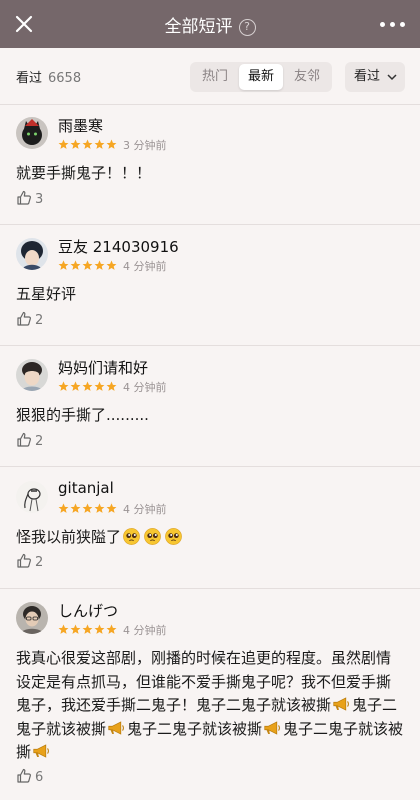 Image resolution: width=420 pixels, height=800 pixels. I want to click on like-button: 3, so click(29, 198).